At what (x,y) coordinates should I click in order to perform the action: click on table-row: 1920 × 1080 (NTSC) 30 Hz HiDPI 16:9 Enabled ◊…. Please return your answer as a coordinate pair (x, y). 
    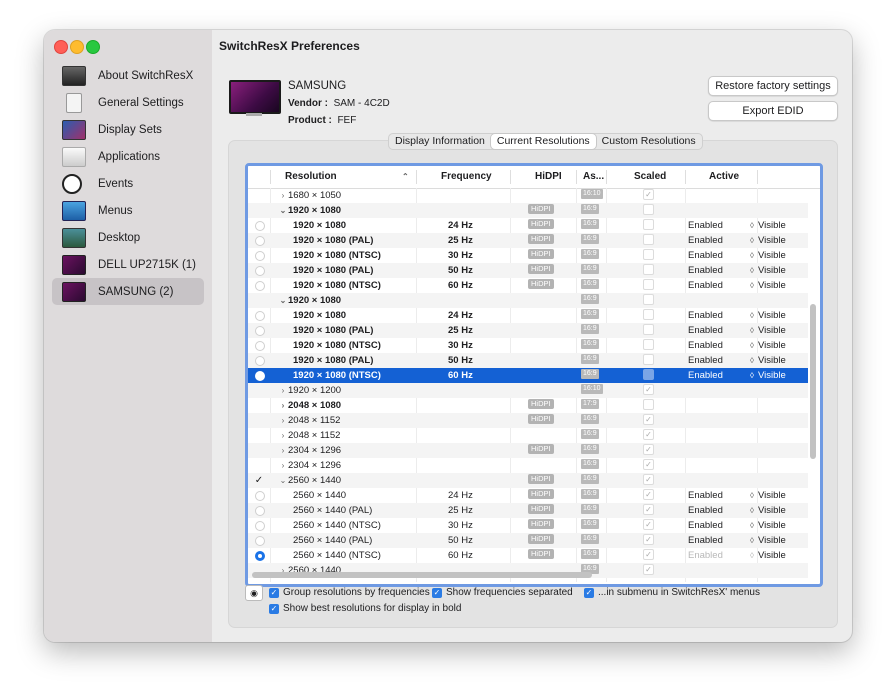
    Looking at the image, I should click on (528, 255).